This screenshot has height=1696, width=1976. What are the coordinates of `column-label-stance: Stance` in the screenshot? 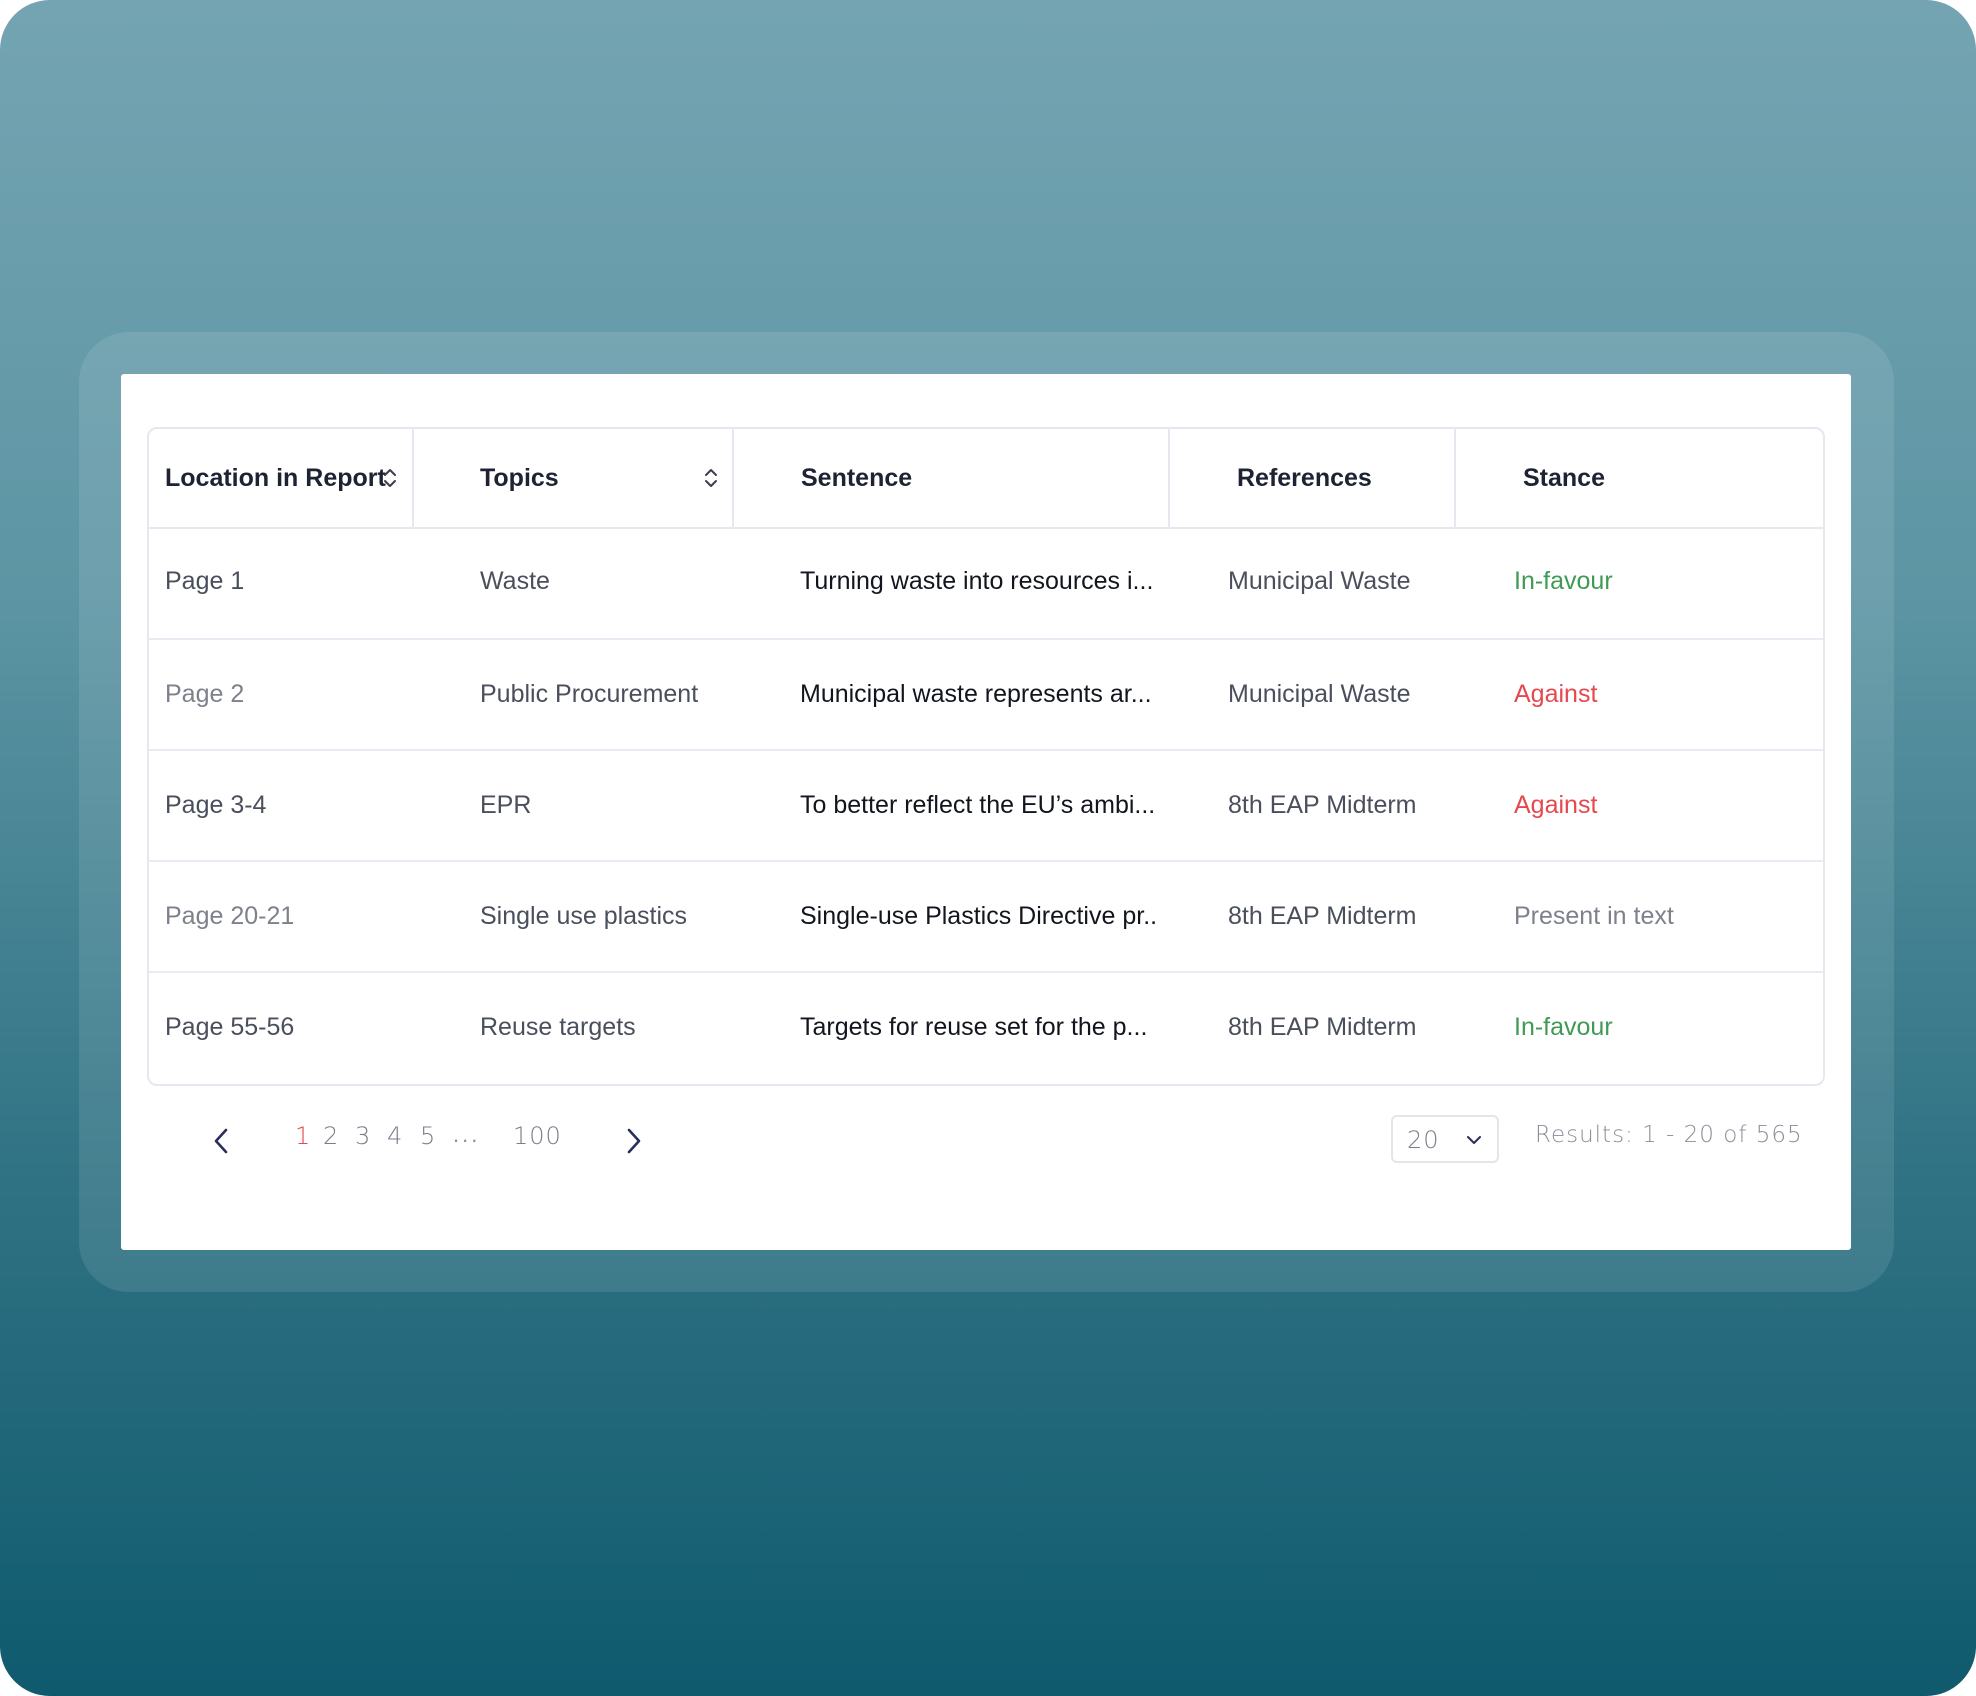 It's located at (1564, 477).